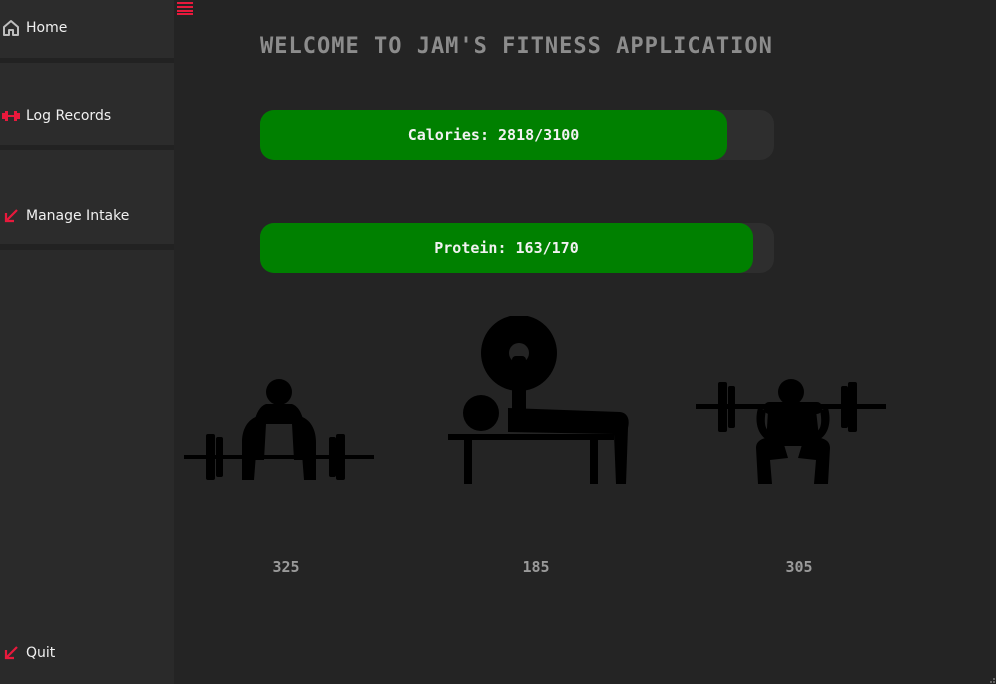  I want to click on calories-progress-bar: Calories: 2818/3100, so click(517, 135).